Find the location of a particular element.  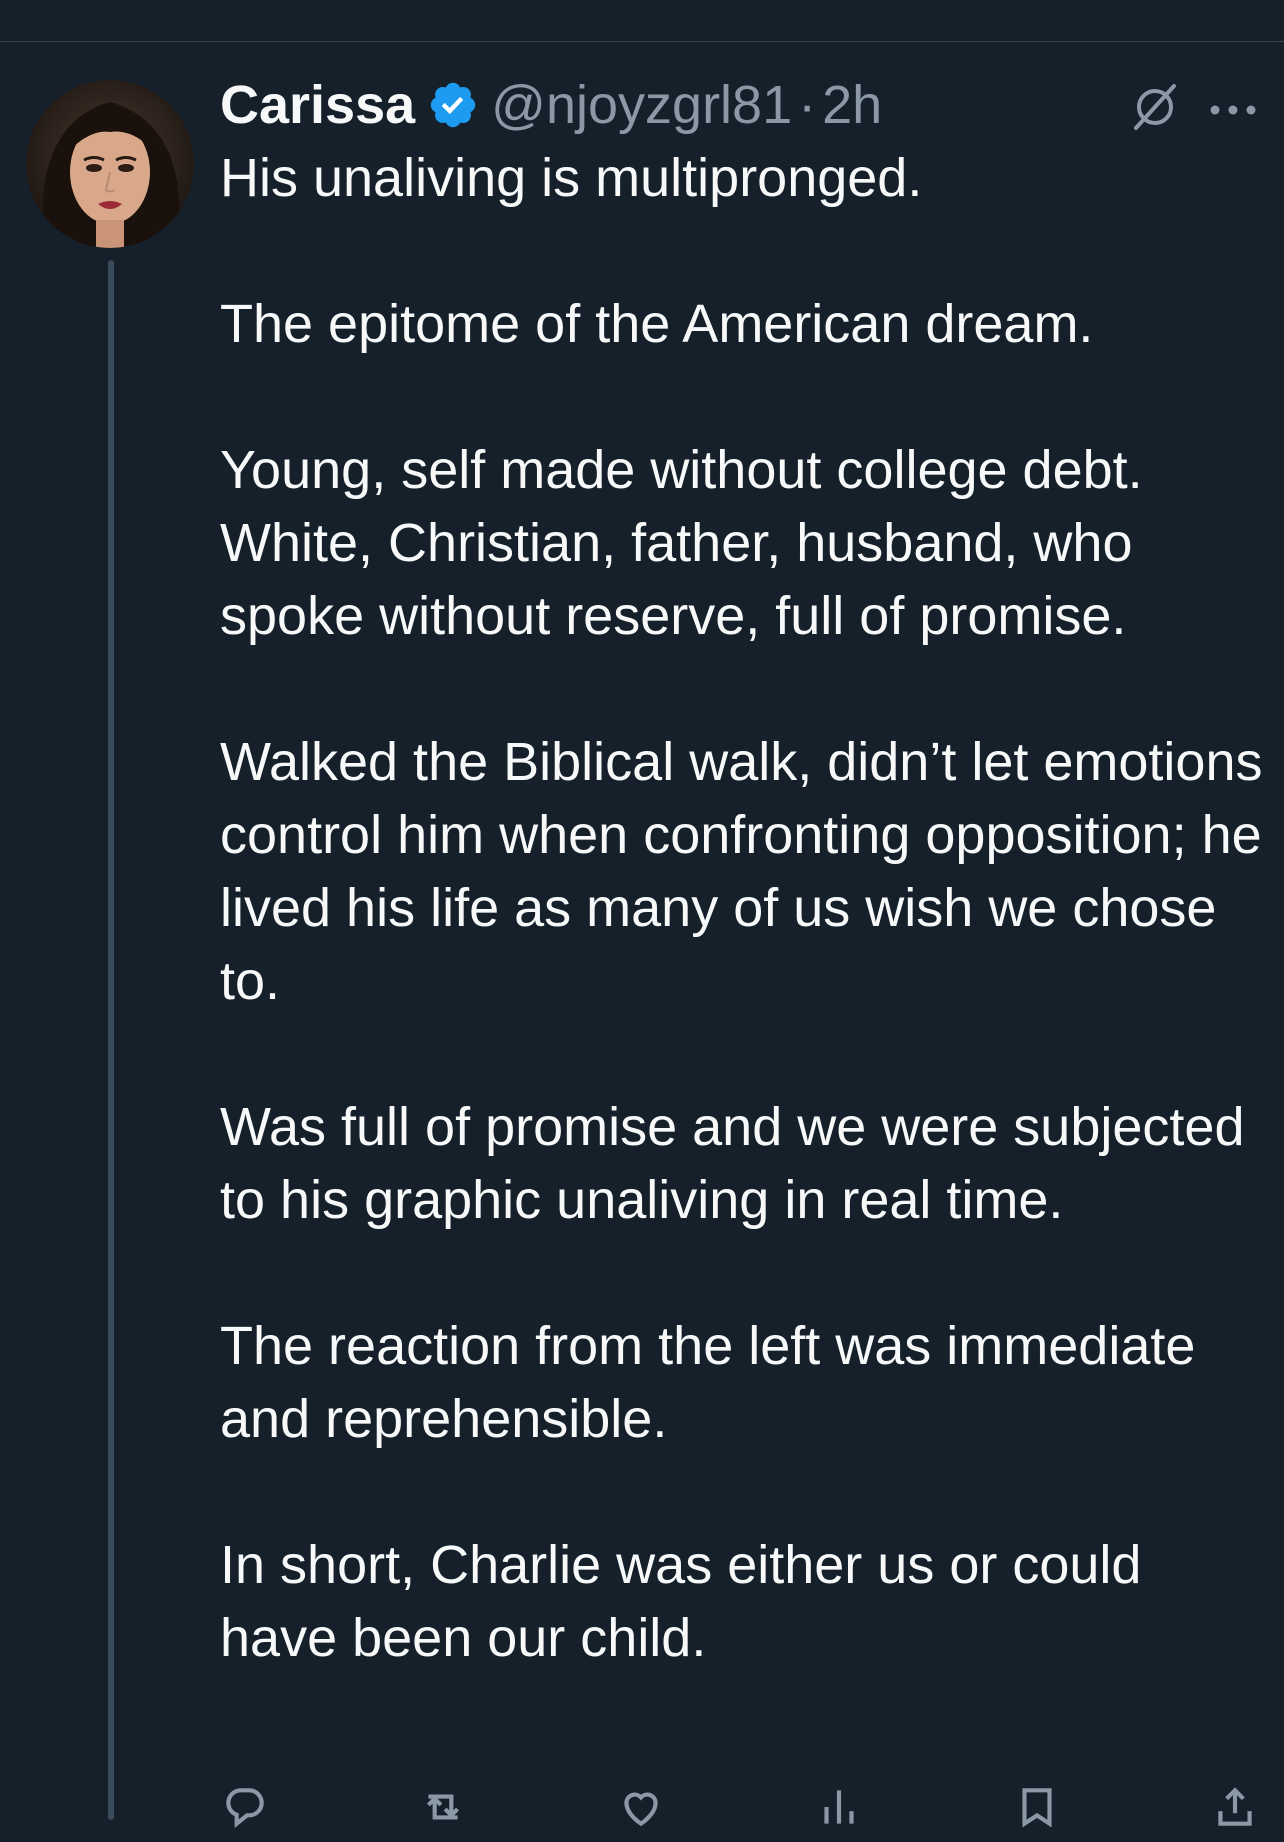

share-icon is located at coordinates (1235, 1807).